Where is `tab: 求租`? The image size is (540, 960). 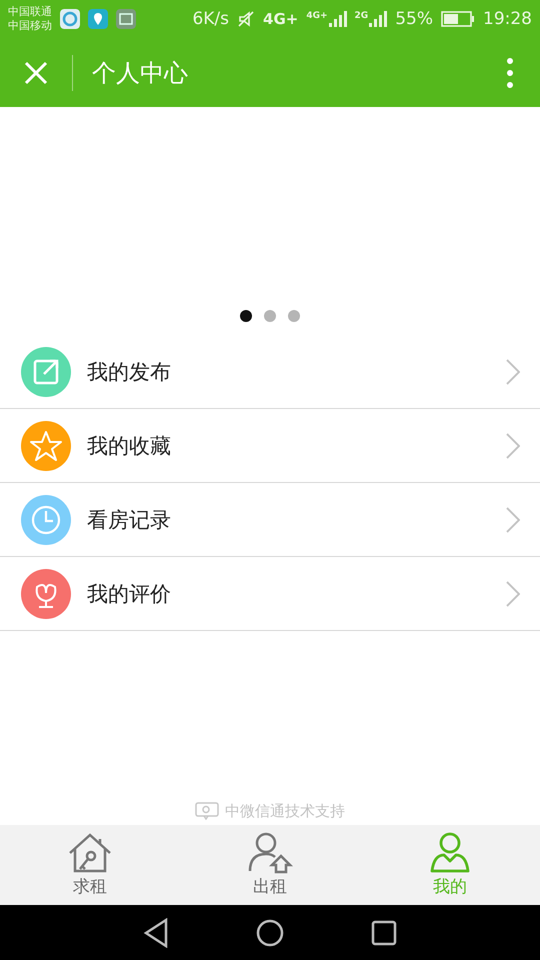 tab: 求租 is located at coordinates (90, 865).